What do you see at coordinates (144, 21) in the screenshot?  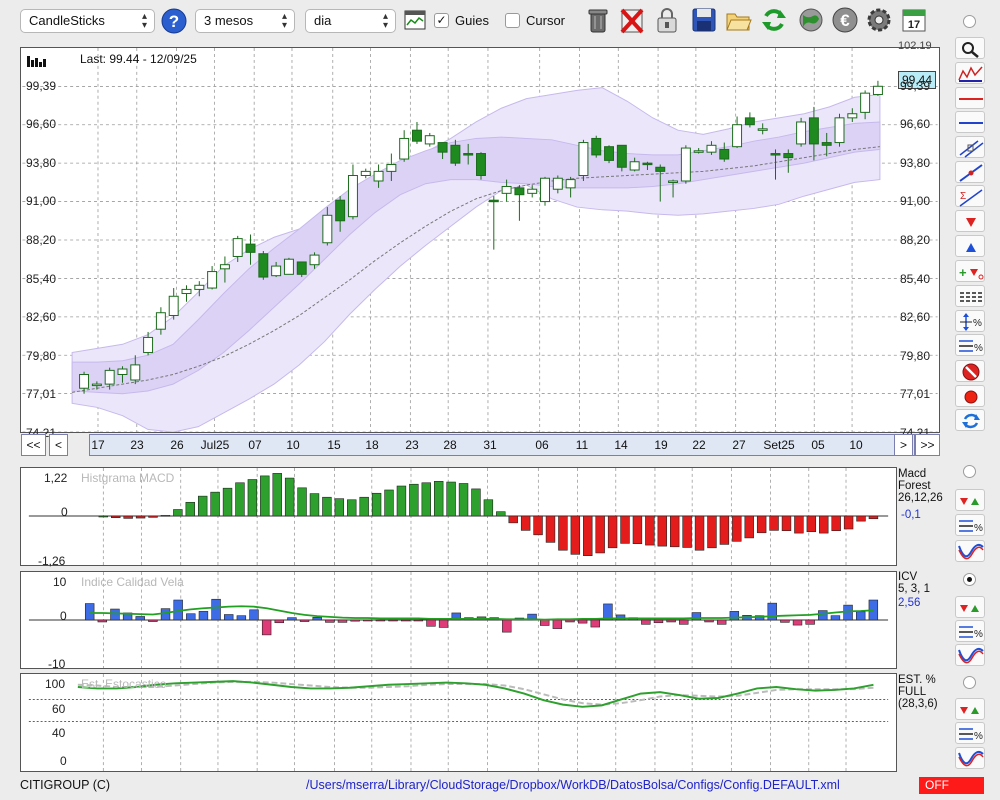 I see `select-chevron-icon: ▴ ▾` at bounding box center [144, 21].